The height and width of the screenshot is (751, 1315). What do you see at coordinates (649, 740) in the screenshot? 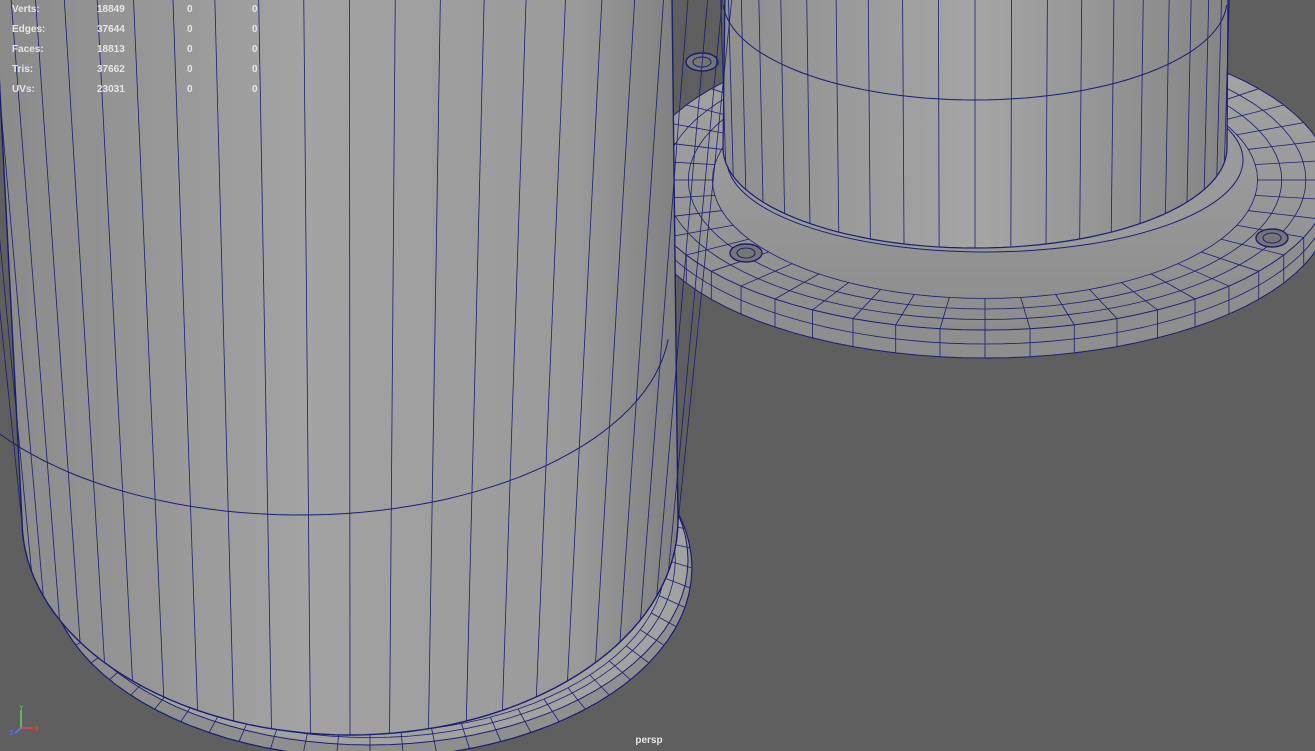
I see `camera-name-label: persp` at bounding box center [649, 740].